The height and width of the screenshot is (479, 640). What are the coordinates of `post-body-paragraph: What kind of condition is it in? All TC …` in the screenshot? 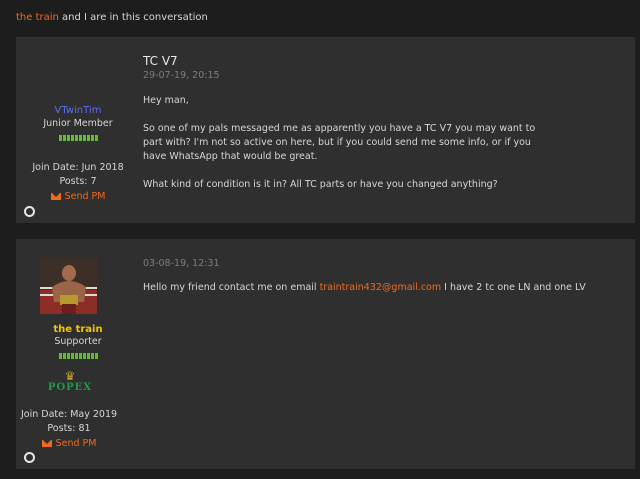 It's located at (320, 184).